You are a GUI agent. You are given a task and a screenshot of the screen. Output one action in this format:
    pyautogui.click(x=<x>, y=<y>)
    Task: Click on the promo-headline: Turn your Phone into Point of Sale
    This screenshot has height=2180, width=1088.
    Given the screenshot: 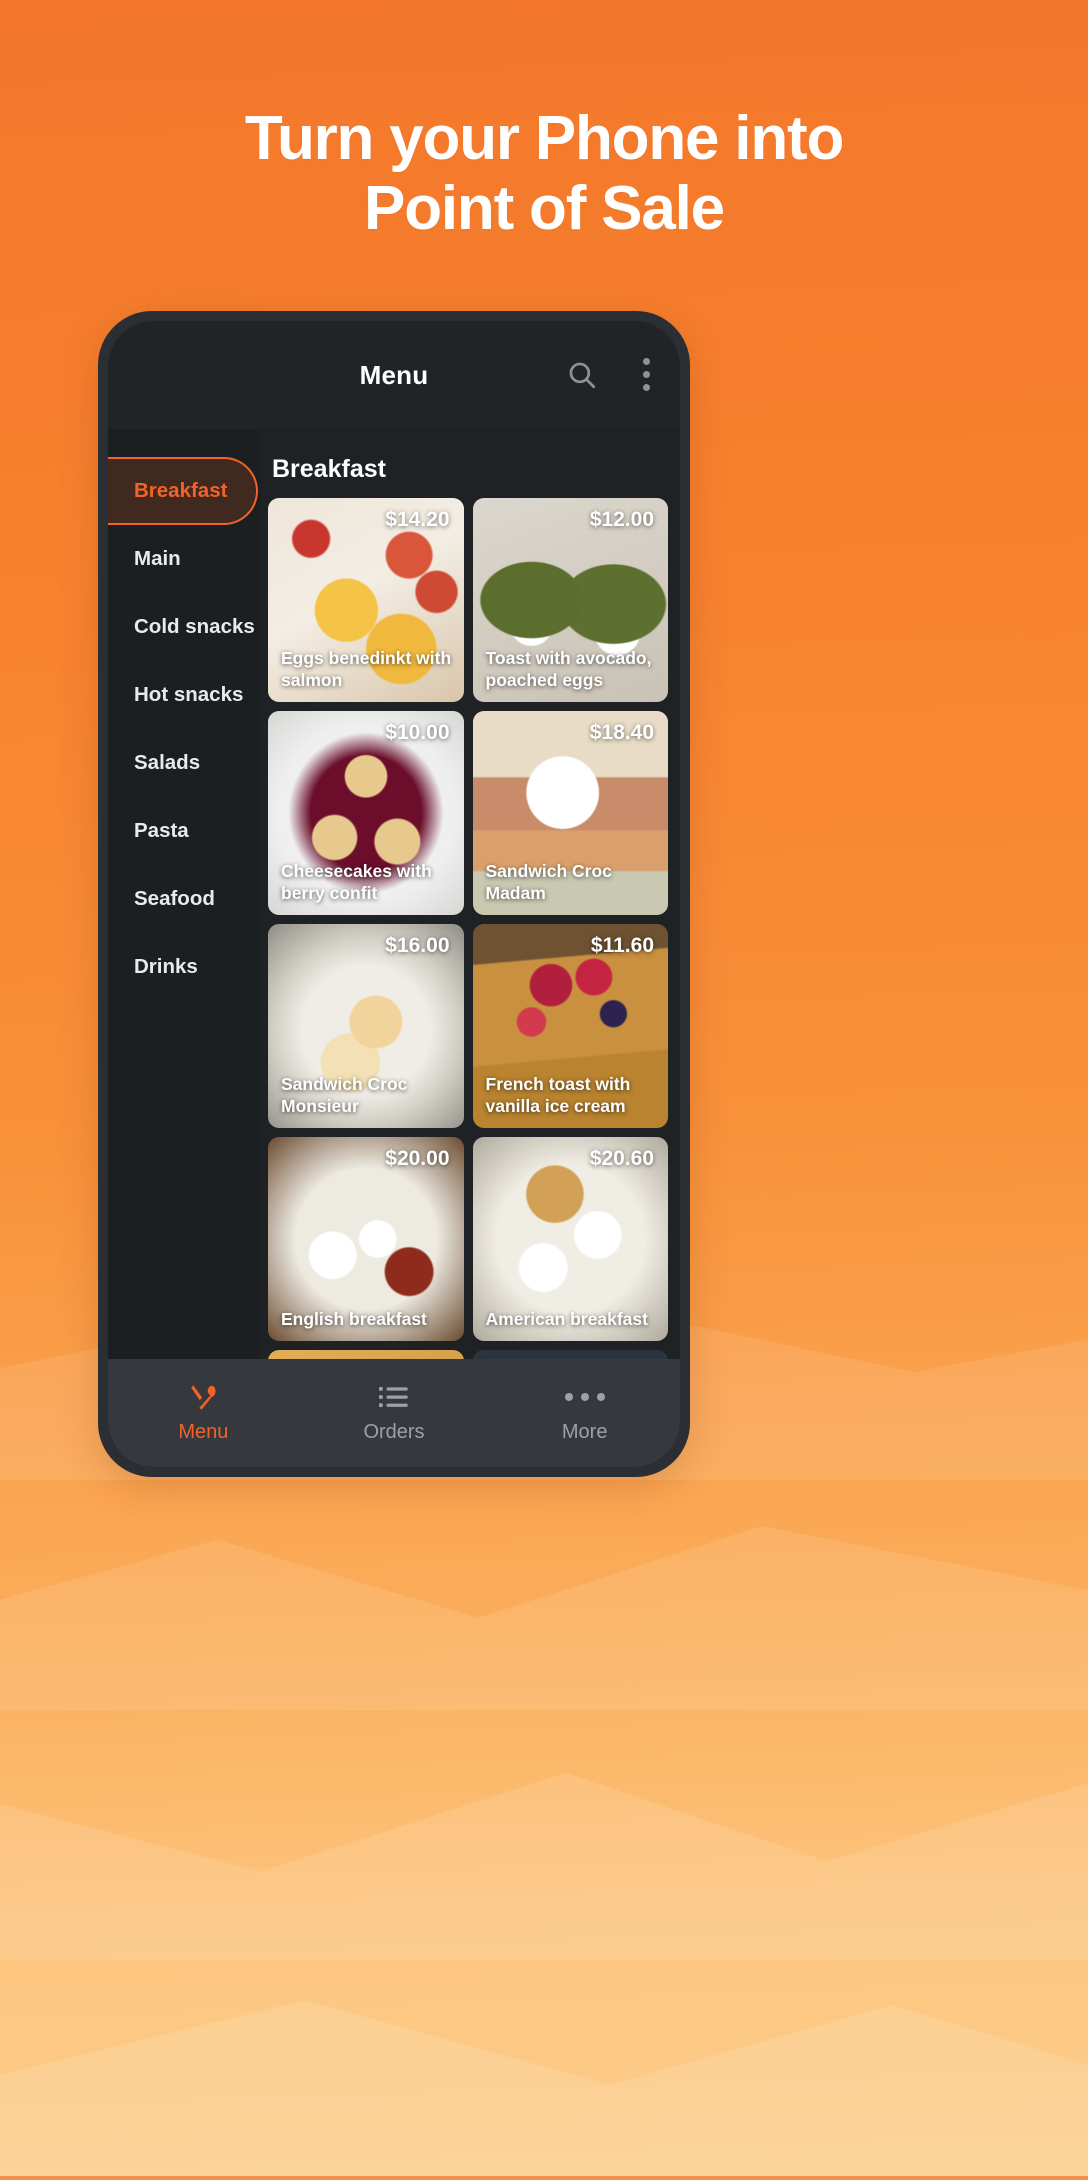 What is the action you would take?
    pyautogui.click(x=544, y=174)
    